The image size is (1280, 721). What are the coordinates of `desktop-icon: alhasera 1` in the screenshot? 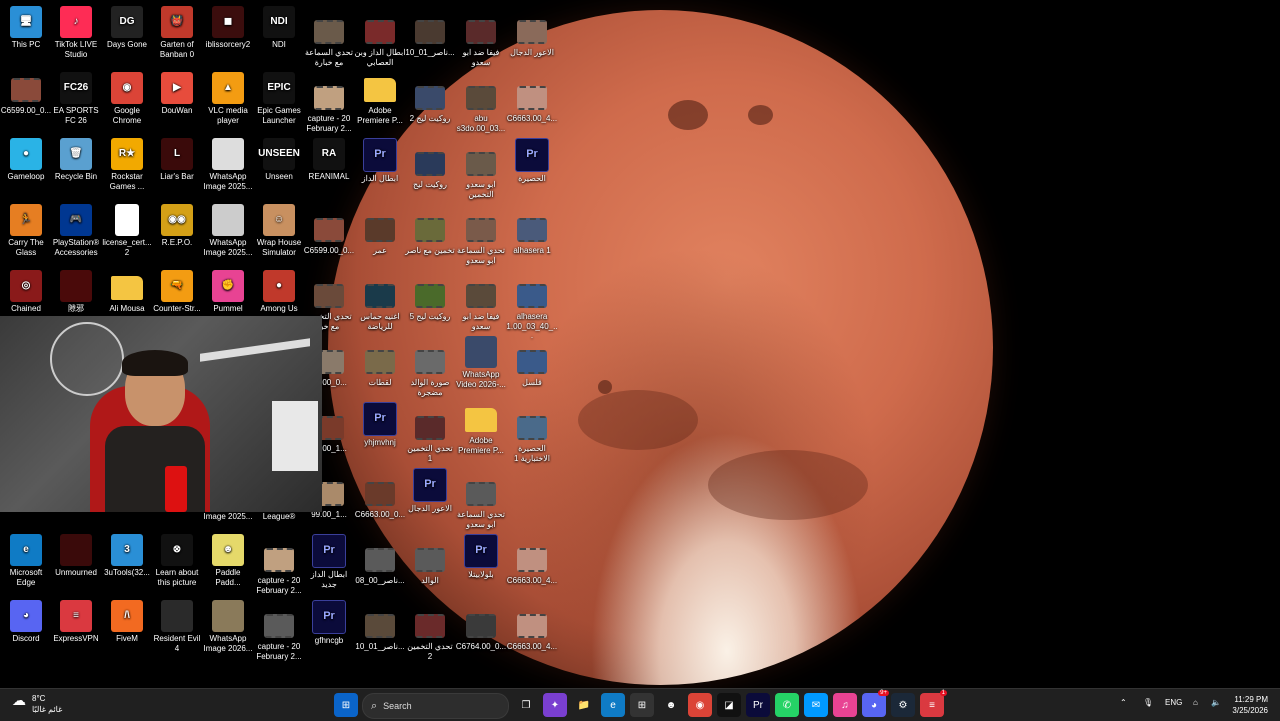 It's located at (532, 234).